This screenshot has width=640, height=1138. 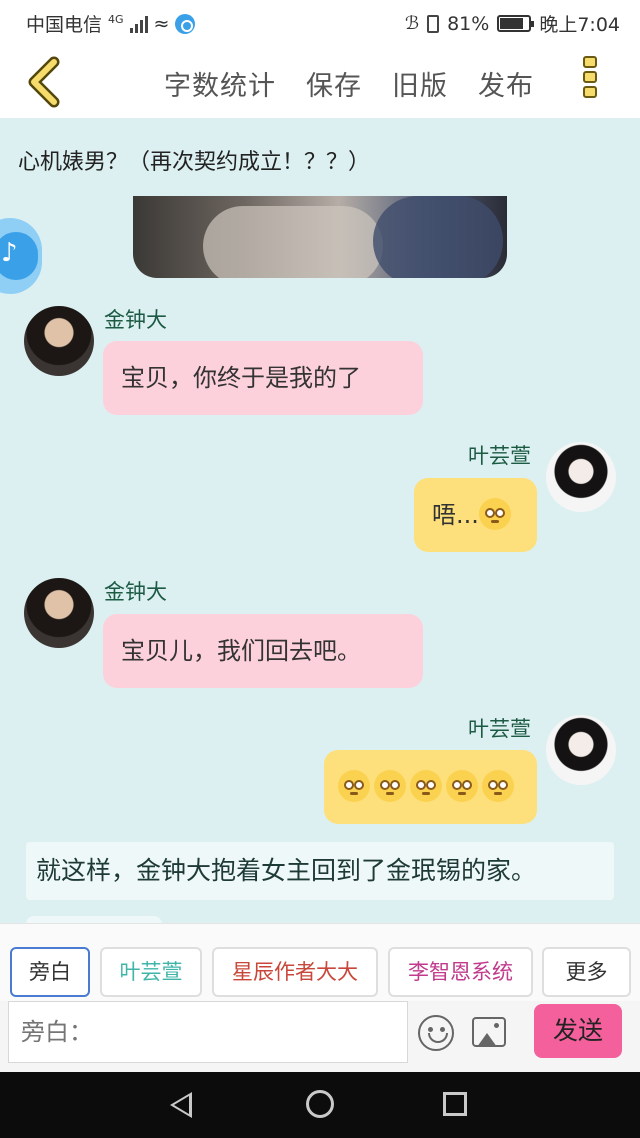 What do you see at coordinates (412, 23) in the screenshot?
I see `bluetooth-icon: ℬ` at bounding box center [412, 23].